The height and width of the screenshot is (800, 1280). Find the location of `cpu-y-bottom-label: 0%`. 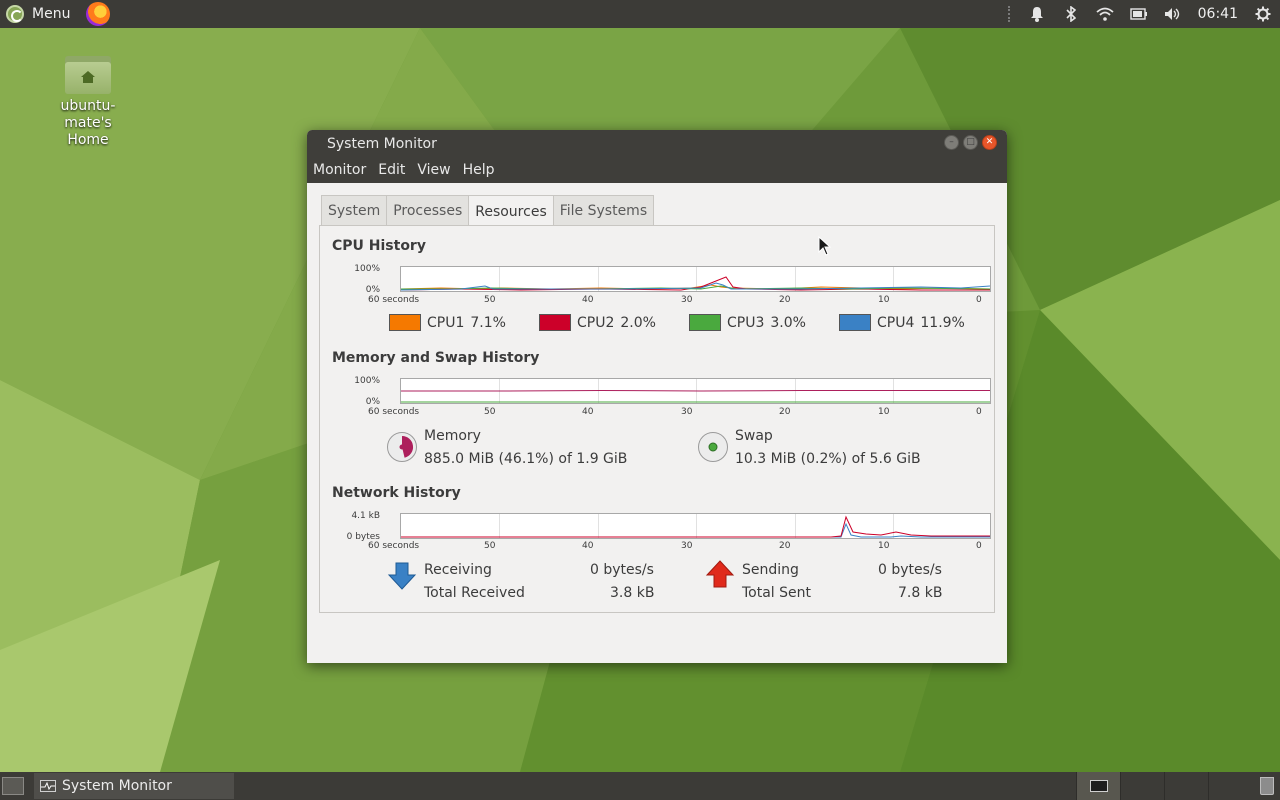

cpu-y-bottom-label: 0% is located at coordinates (372, 290).